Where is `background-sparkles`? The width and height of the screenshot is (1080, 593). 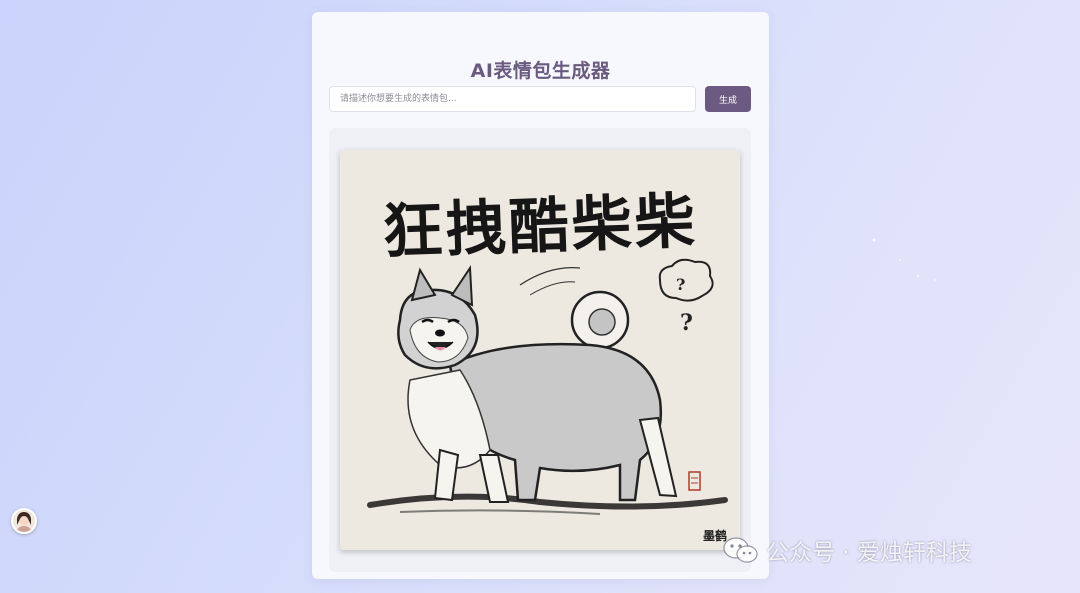
background-sparkles is located at coordinates (905, 262).